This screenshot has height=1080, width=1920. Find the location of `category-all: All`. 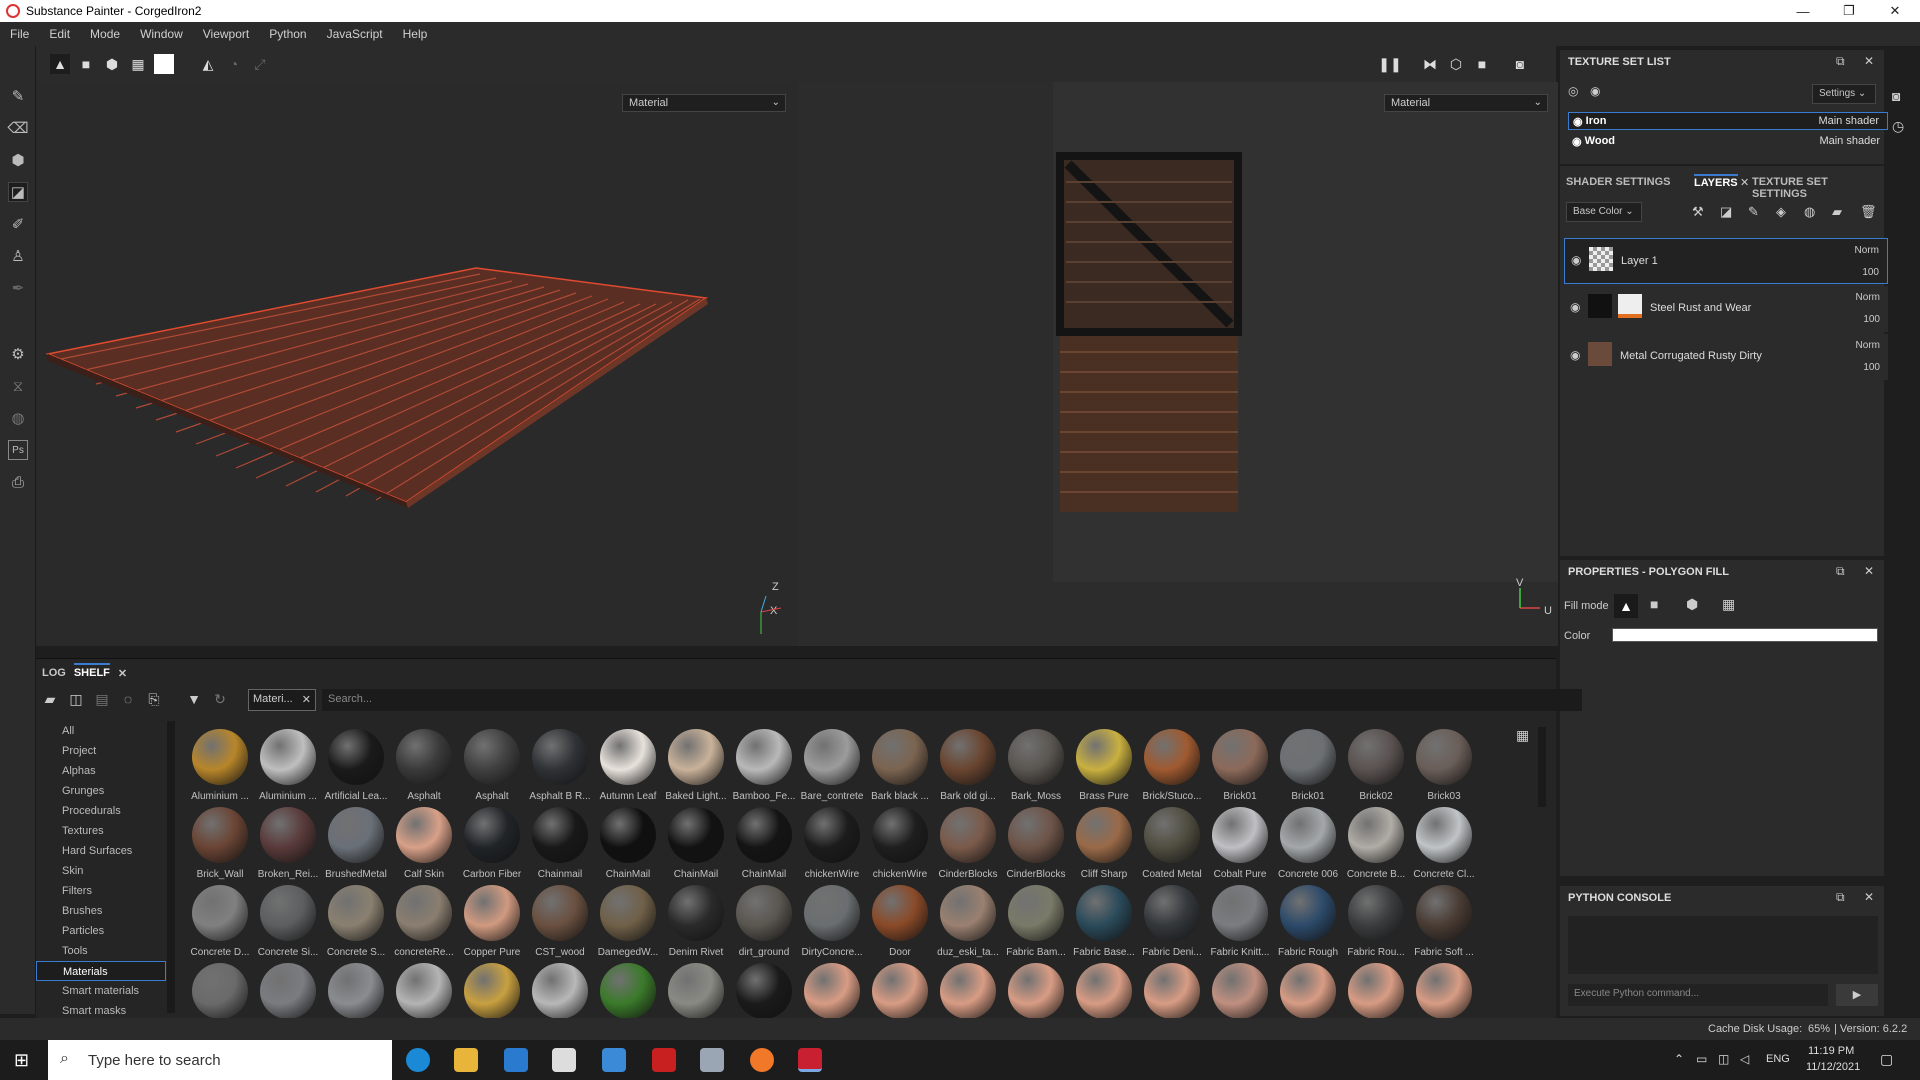

category-all: All is located at coordinates (101, 731).